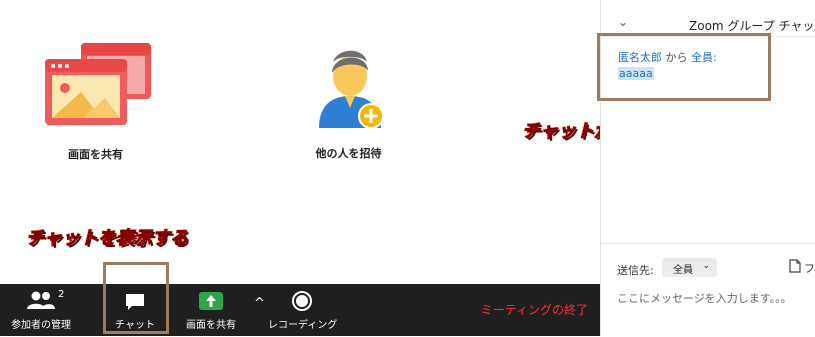 This screenshot has width=815, height=337. I want to click on participants-icon, so click(41, 300).